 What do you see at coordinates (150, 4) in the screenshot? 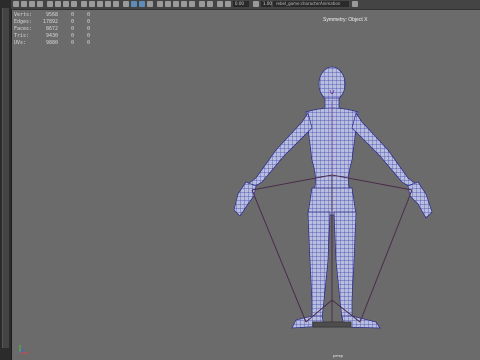
I see `xray-joints-icon` at bounding box center [150, 4].